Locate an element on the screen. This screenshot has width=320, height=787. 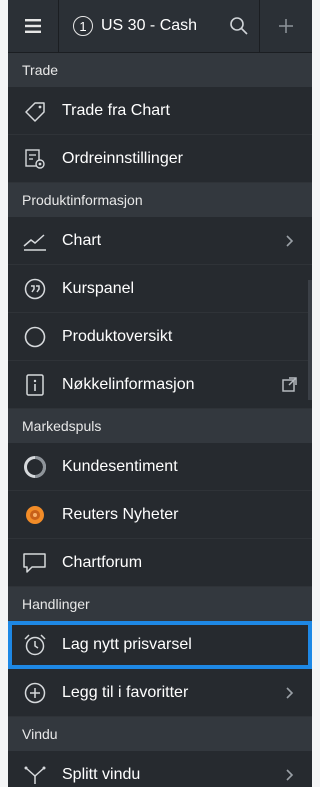
menu-item-trade-fra-chart: Trade fra Chart is located at coordinates (160, 111).